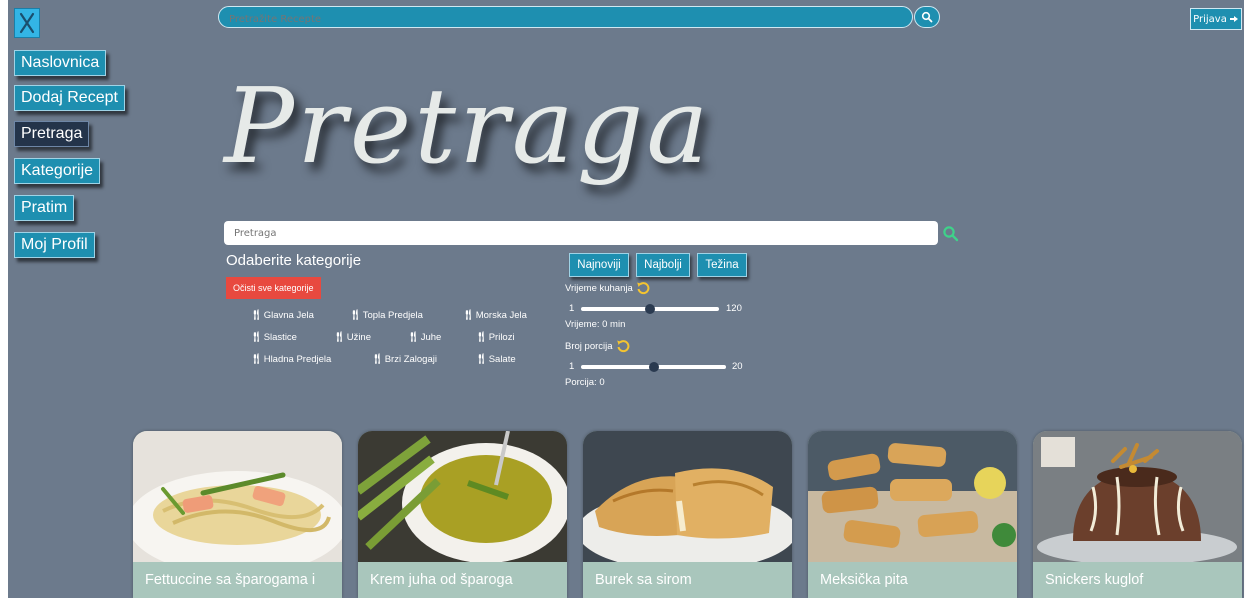  What do you see at coordinates (554, 19) in the screenshot?
I see `top-search-input` at bounding box center [554, 19].